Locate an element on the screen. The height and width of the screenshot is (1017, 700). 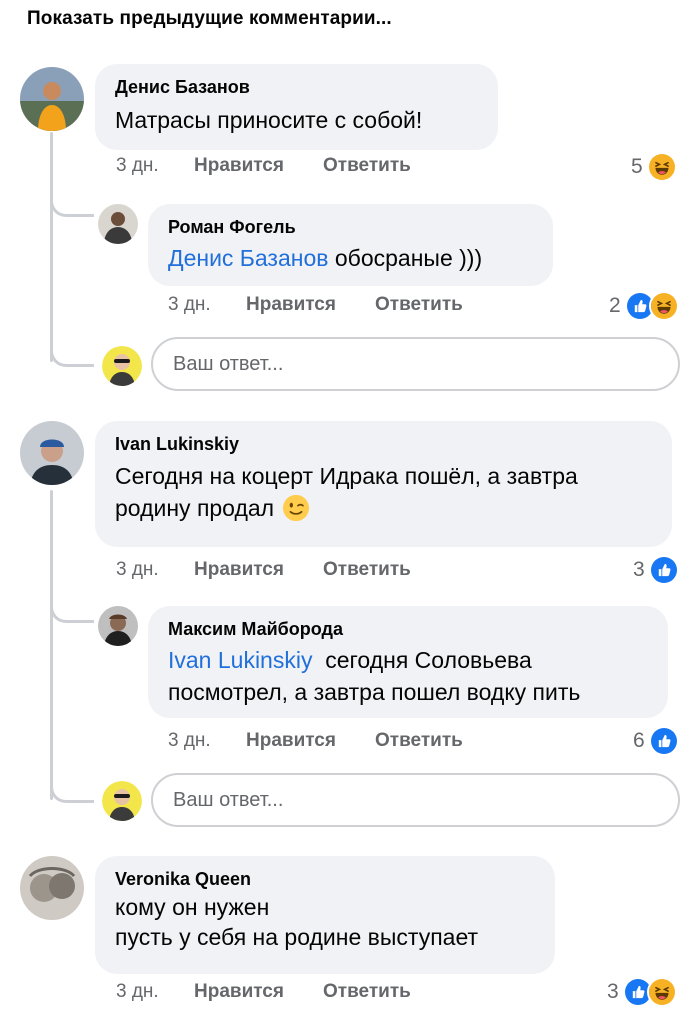
reaction-summary: 6 is located at coordinates (656, 741).